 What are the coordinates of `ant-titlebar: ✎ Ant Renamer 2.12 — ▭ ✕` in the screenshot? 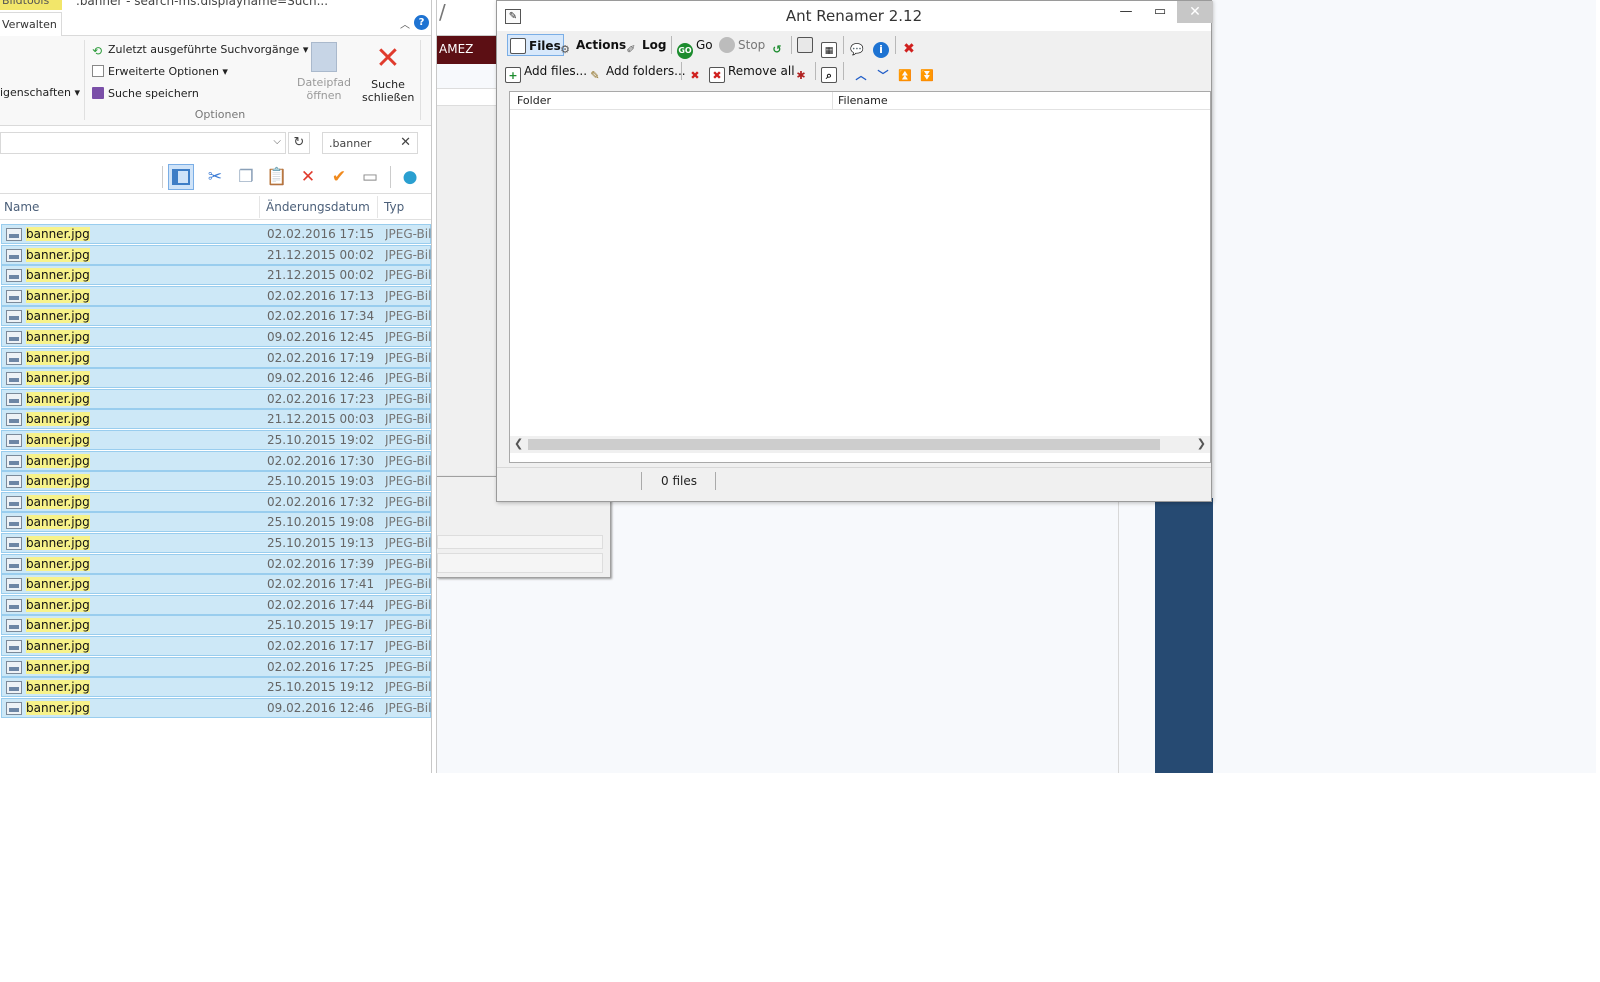 It's located at (855, 16).